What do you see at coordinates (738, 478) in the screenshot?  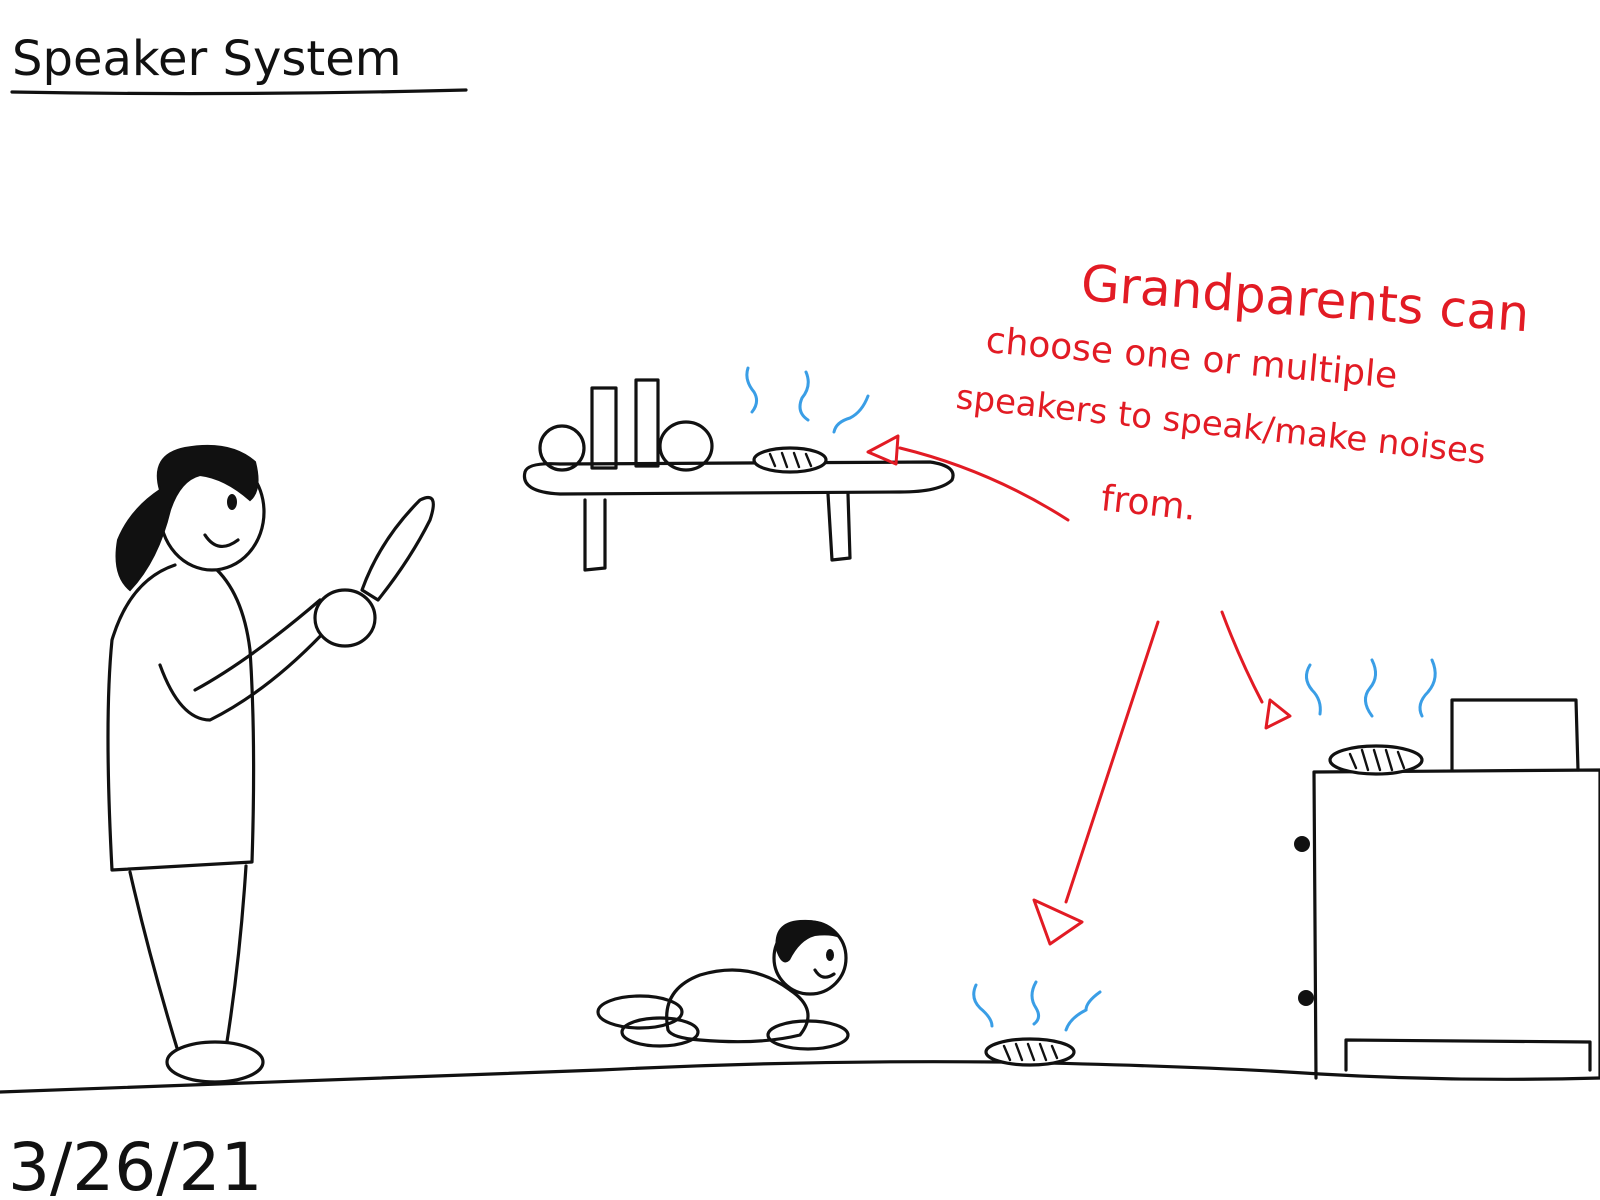 I see `shelf-board` at bounding box center [738, 478].